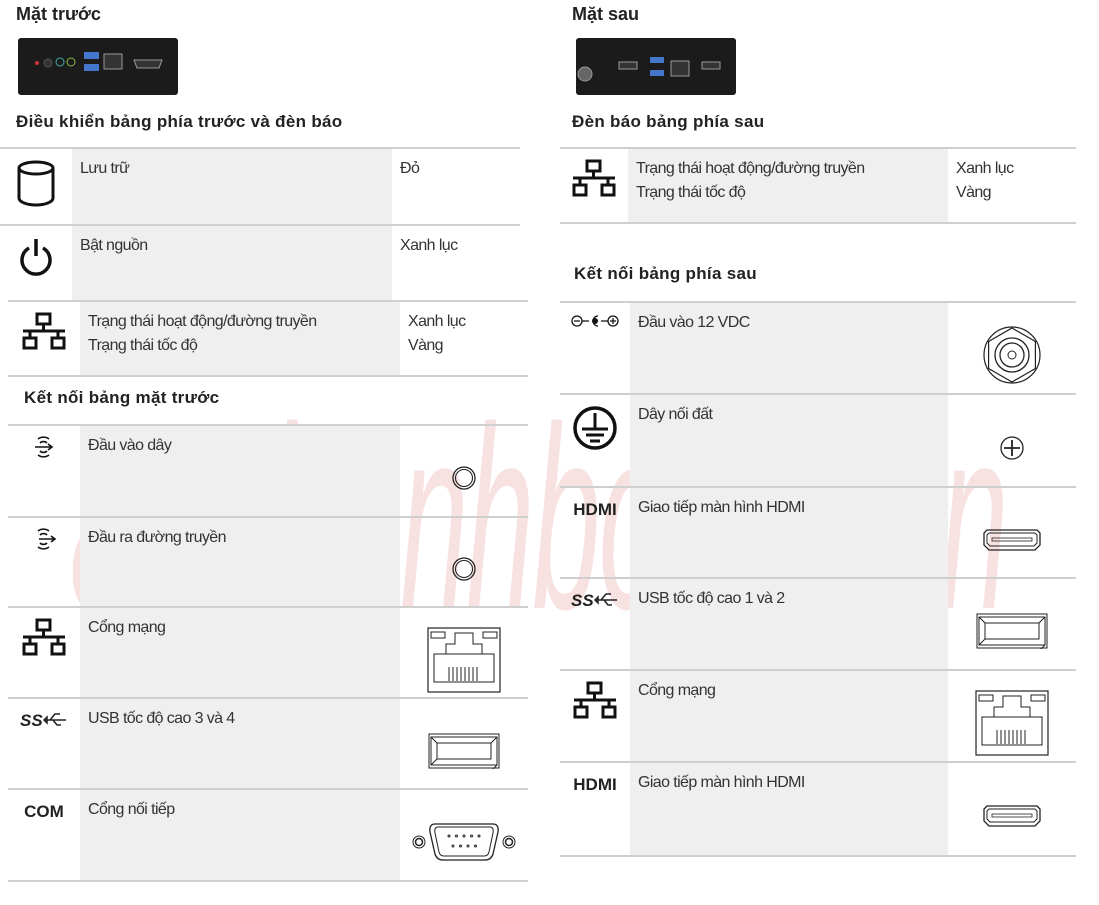 The width and height of the screenshot is (1099, 905). I want to click on led-color: Xanh lục, so click(429, 245).